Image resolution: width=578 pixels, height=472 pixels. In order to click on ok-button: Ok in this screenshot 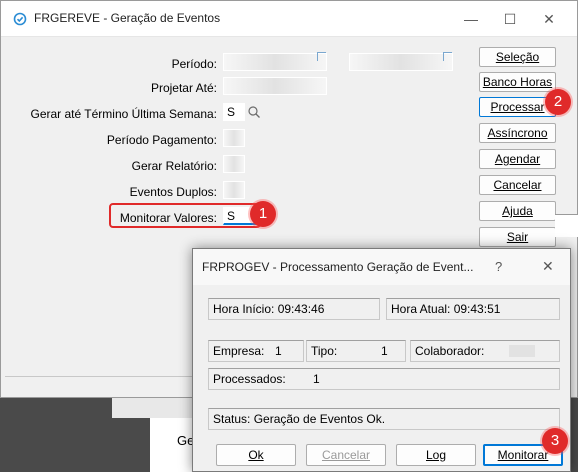, I will do `click(256, 455)`.